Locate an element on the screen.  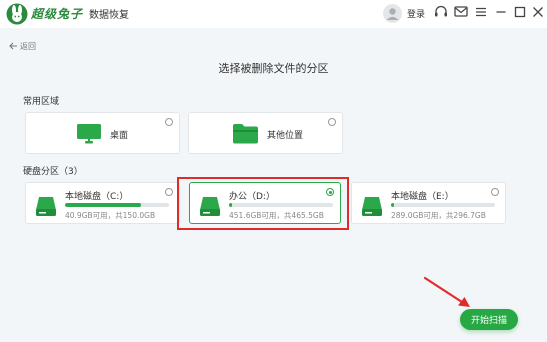
partition-card-e: 本地磁盘（E:） 289.0GB可用，共296.7GB is located at coordinates (428, 203).